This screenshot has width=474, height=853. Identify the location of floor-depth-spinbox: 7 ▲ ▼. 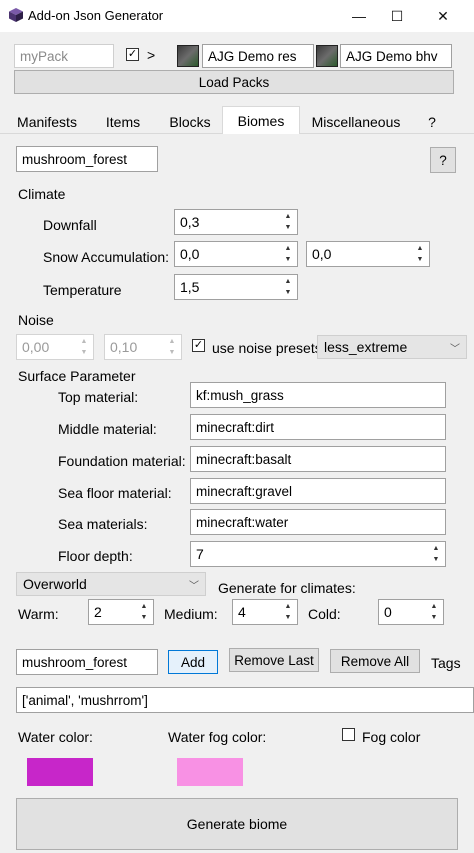
(318, 554).